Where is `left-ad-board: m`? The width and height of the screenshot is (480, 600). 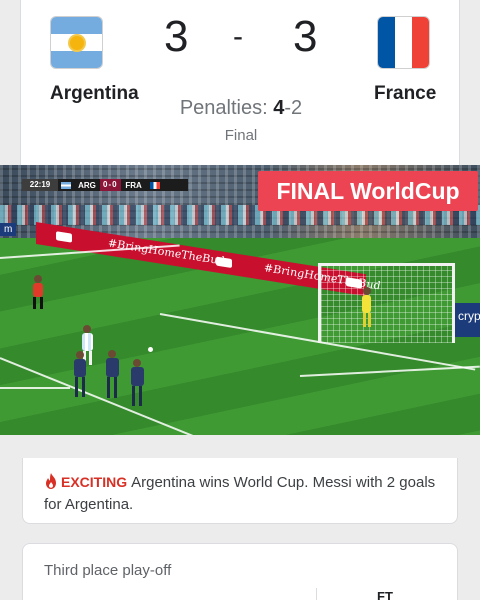
left-ad-board: m is located at coordinates (8, 229).